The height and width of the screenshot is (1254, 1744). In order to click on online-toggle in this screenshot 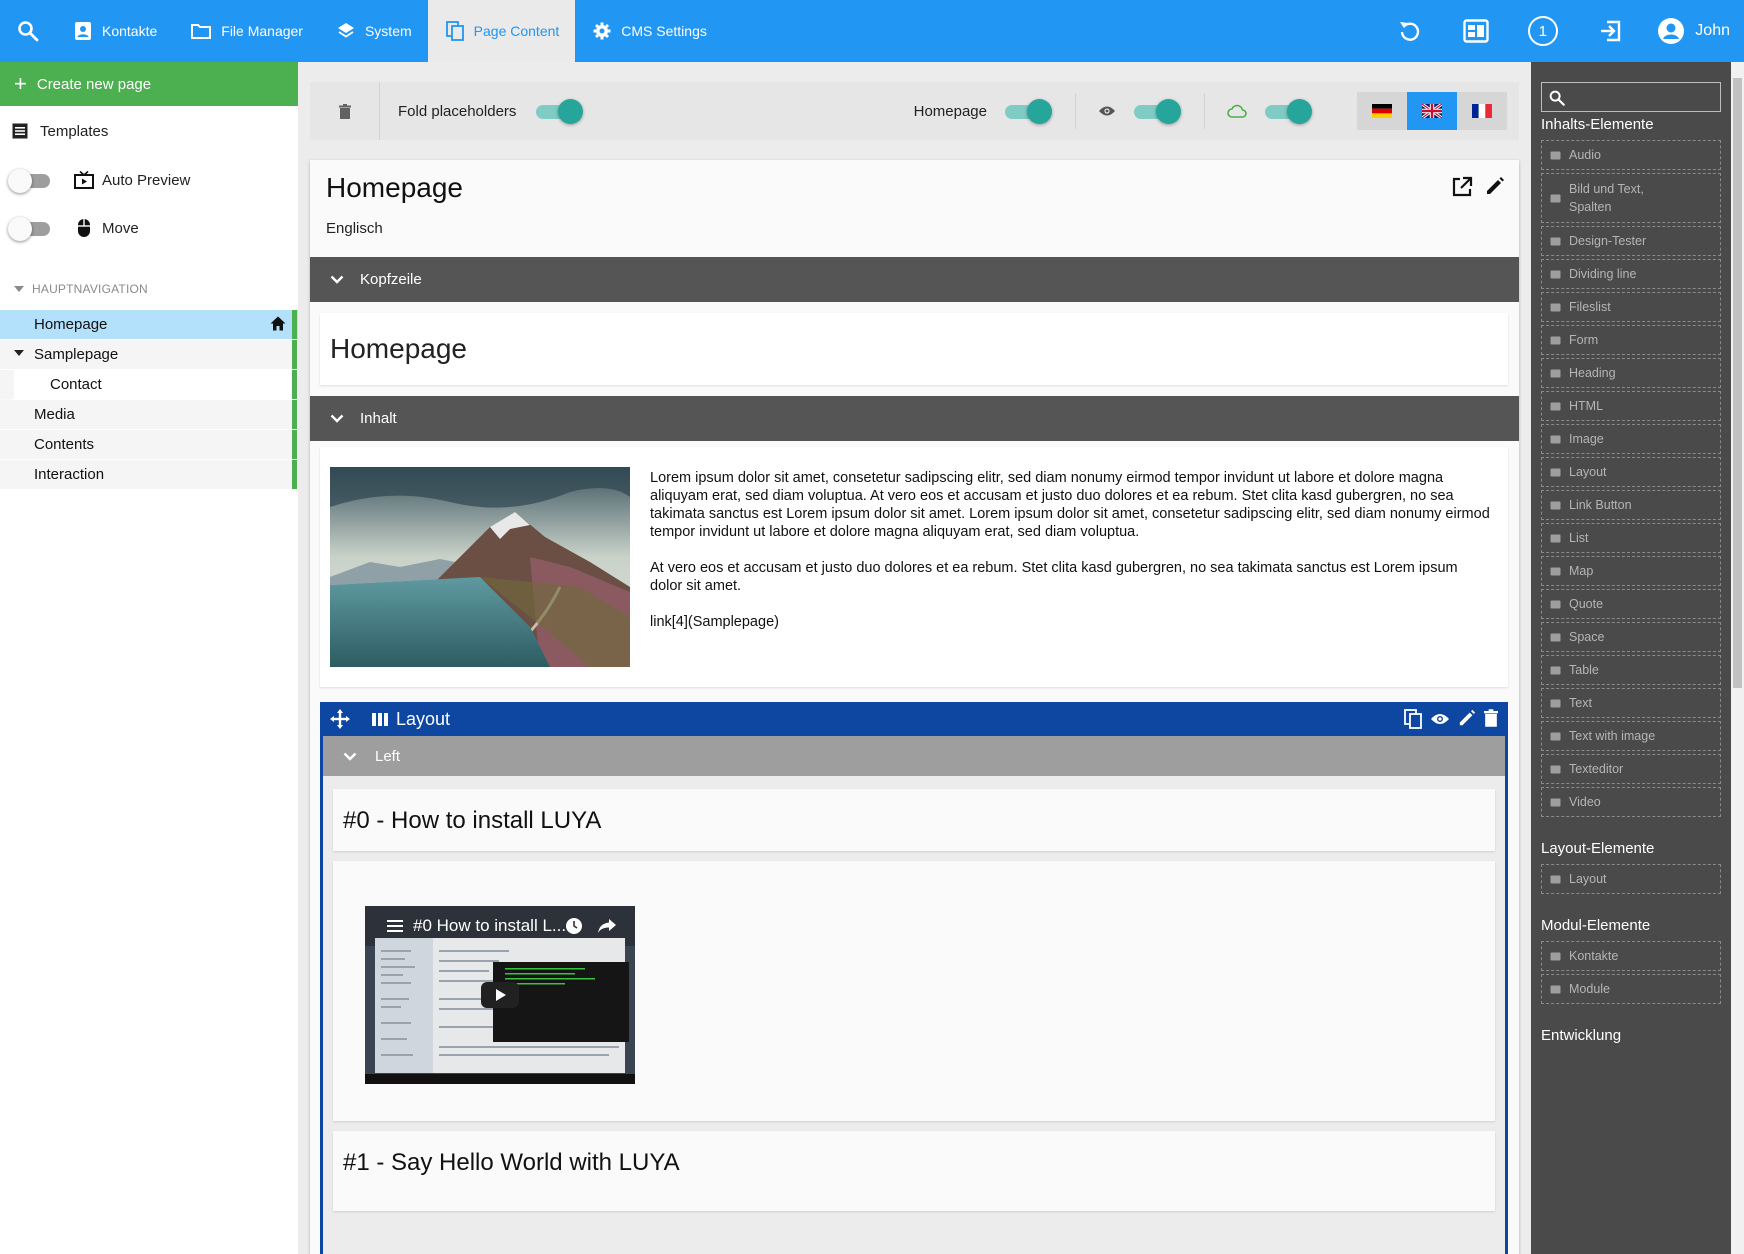, I will do `click(1289, 111)`.